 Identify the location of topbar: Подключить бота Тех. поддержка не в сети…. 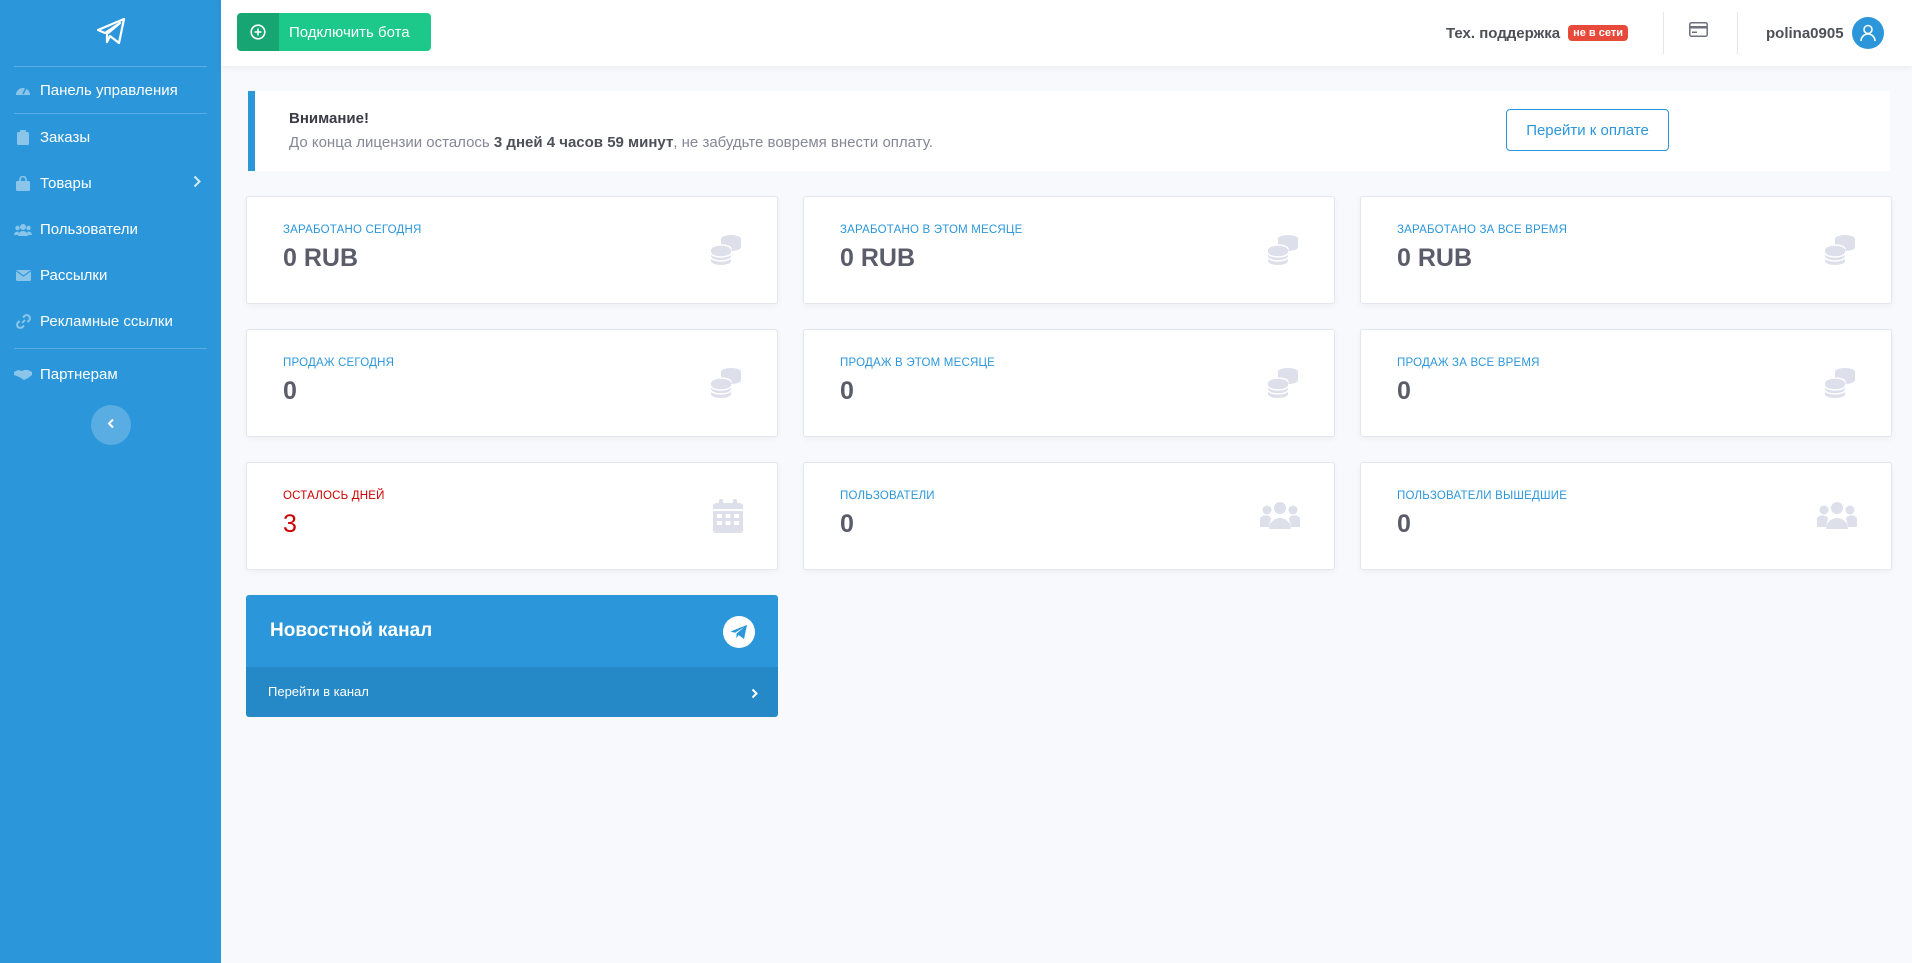
(1066, 33).